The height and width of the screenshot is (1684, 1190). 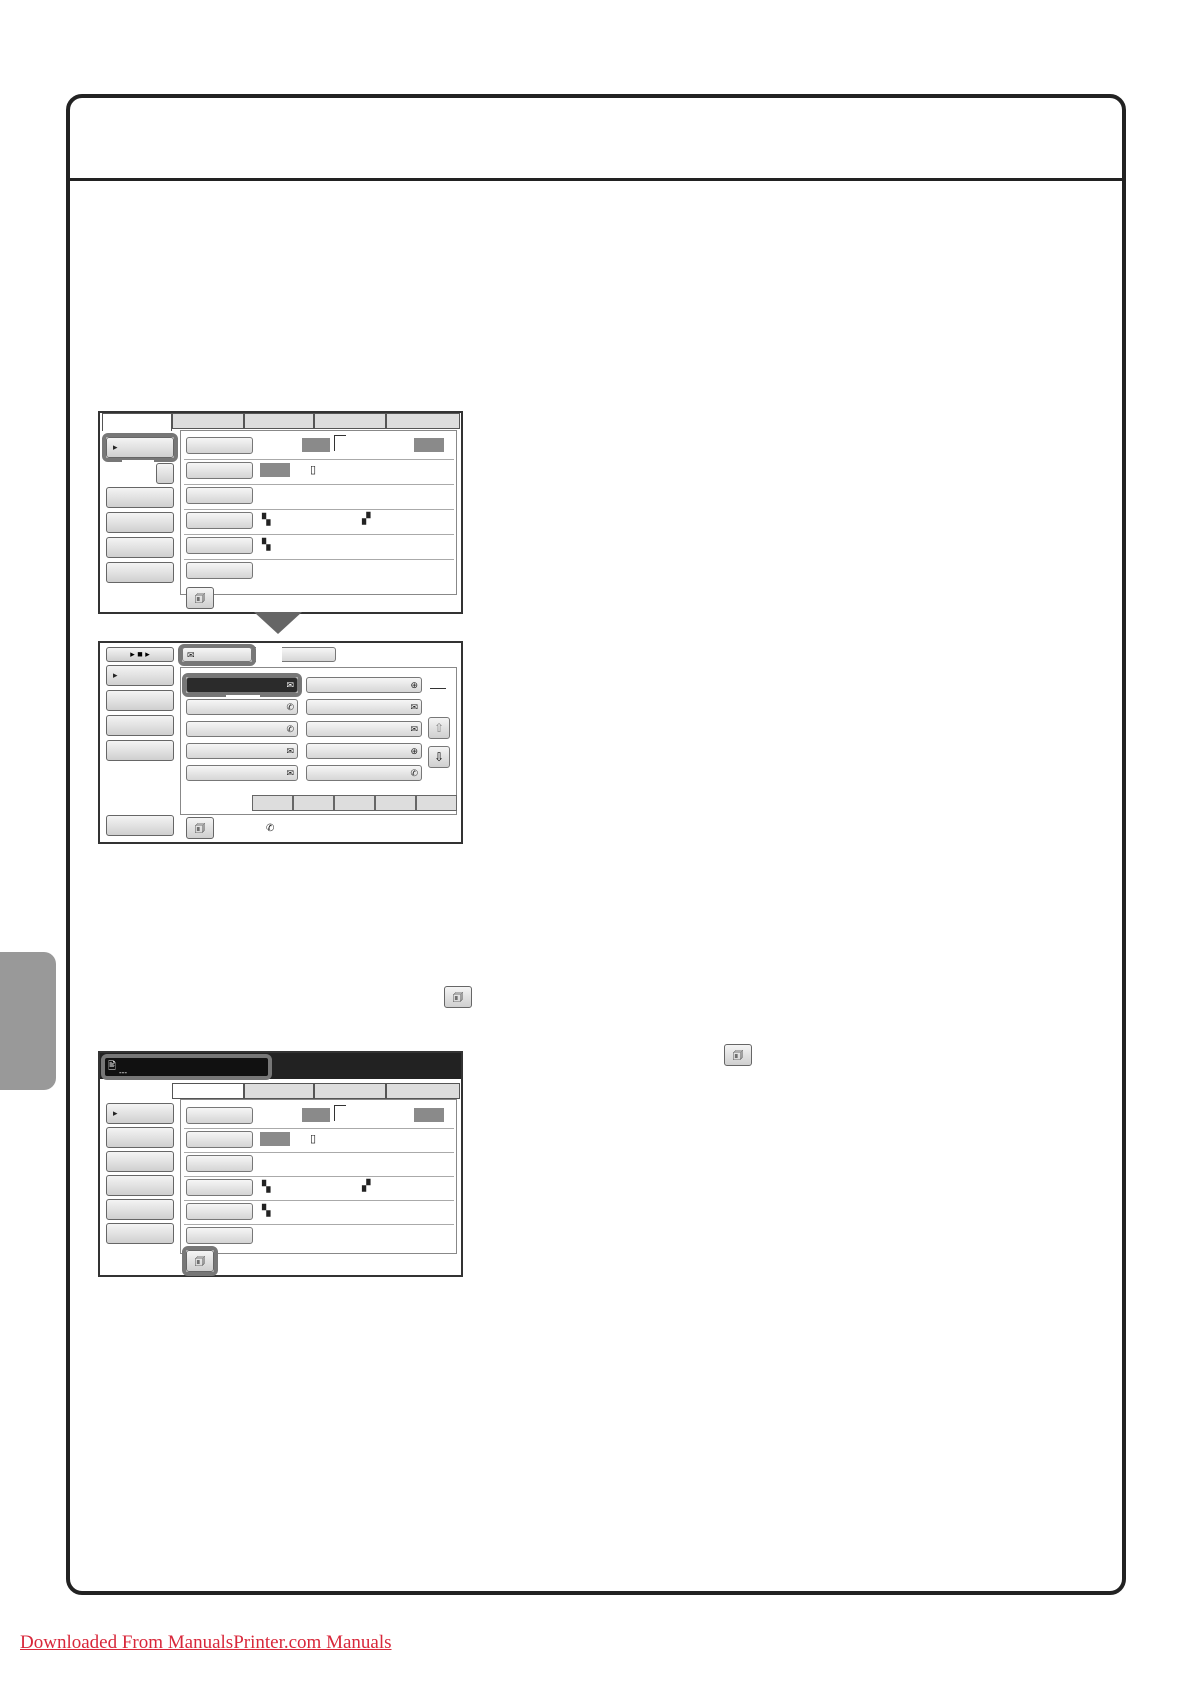 I want to click on address-entry-4: ✉, so click(x=364, y=707).